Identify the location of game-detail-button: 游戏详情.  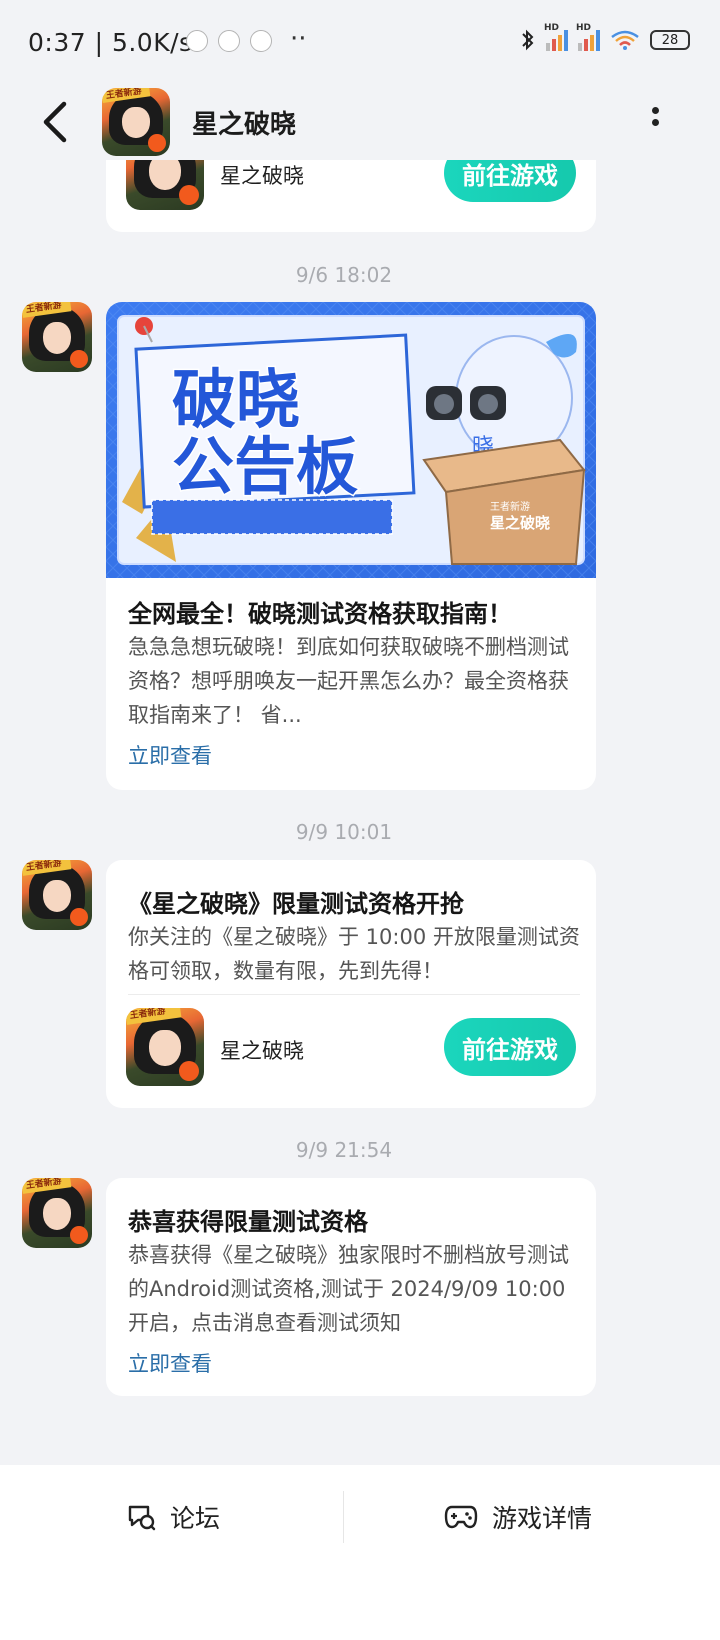
(518, 1517).